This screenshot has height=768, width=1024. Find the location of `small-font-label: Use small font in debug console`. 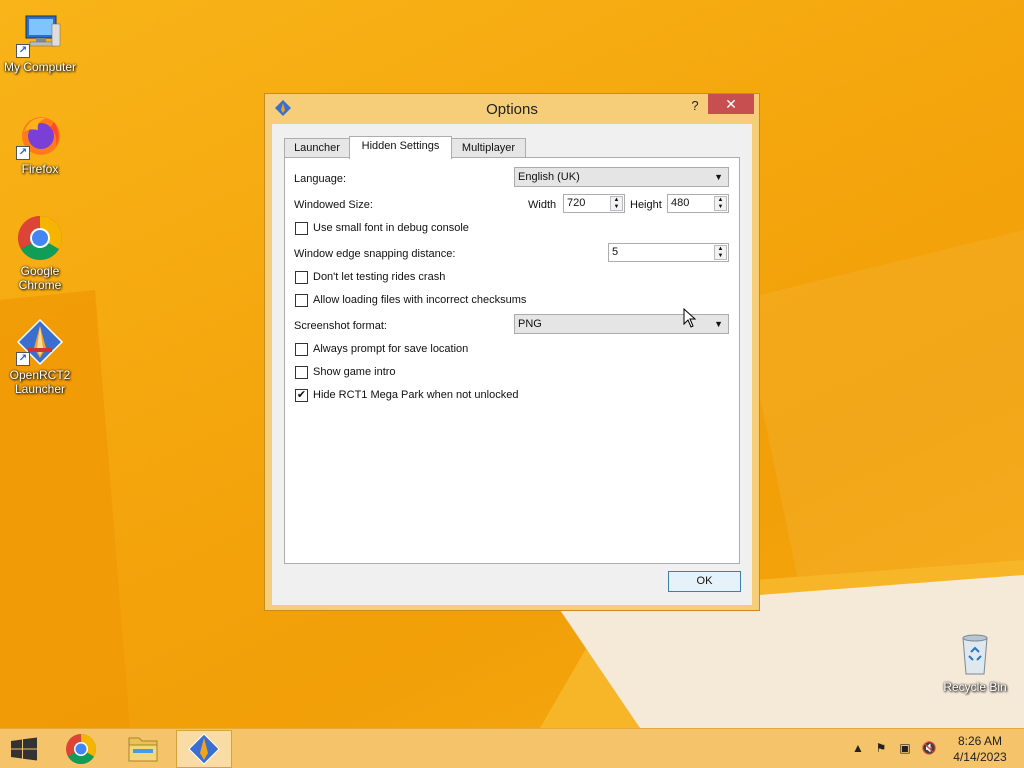

small-font-label: Use small font in debug console is located at coordinates (391, 228).